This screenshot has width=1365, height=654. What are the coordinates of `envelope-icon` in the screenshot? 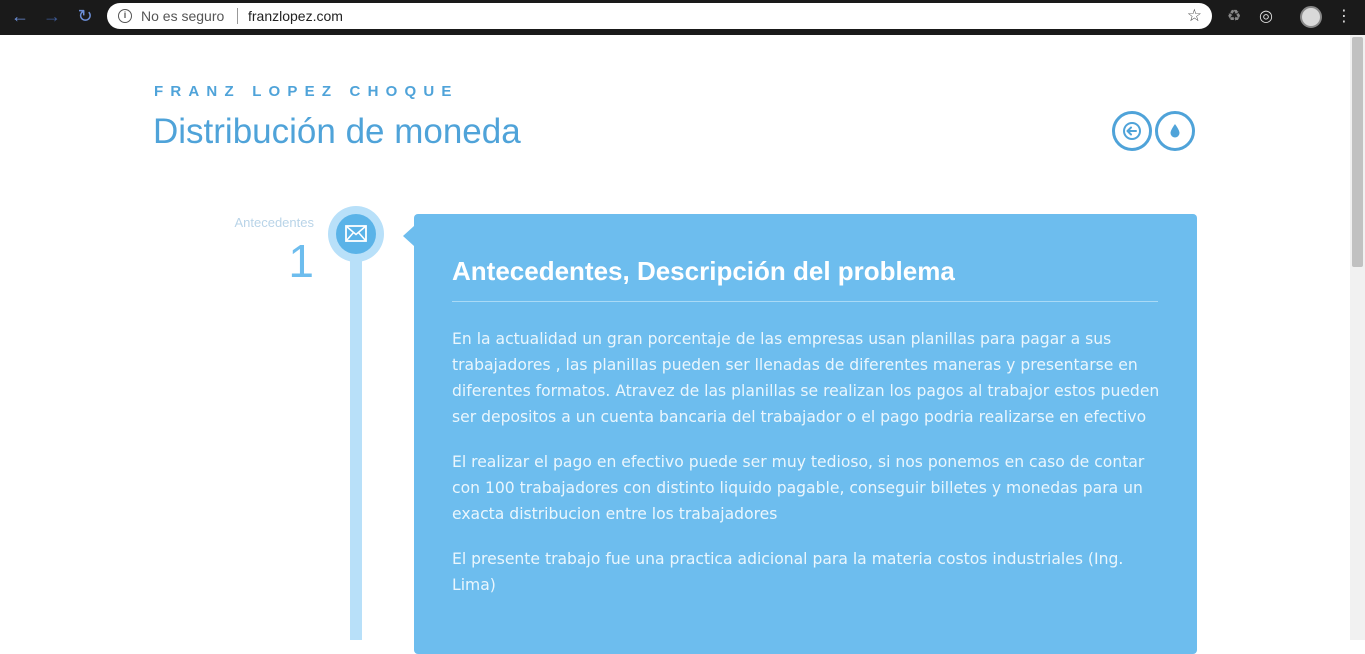 It's located at (356, 233).